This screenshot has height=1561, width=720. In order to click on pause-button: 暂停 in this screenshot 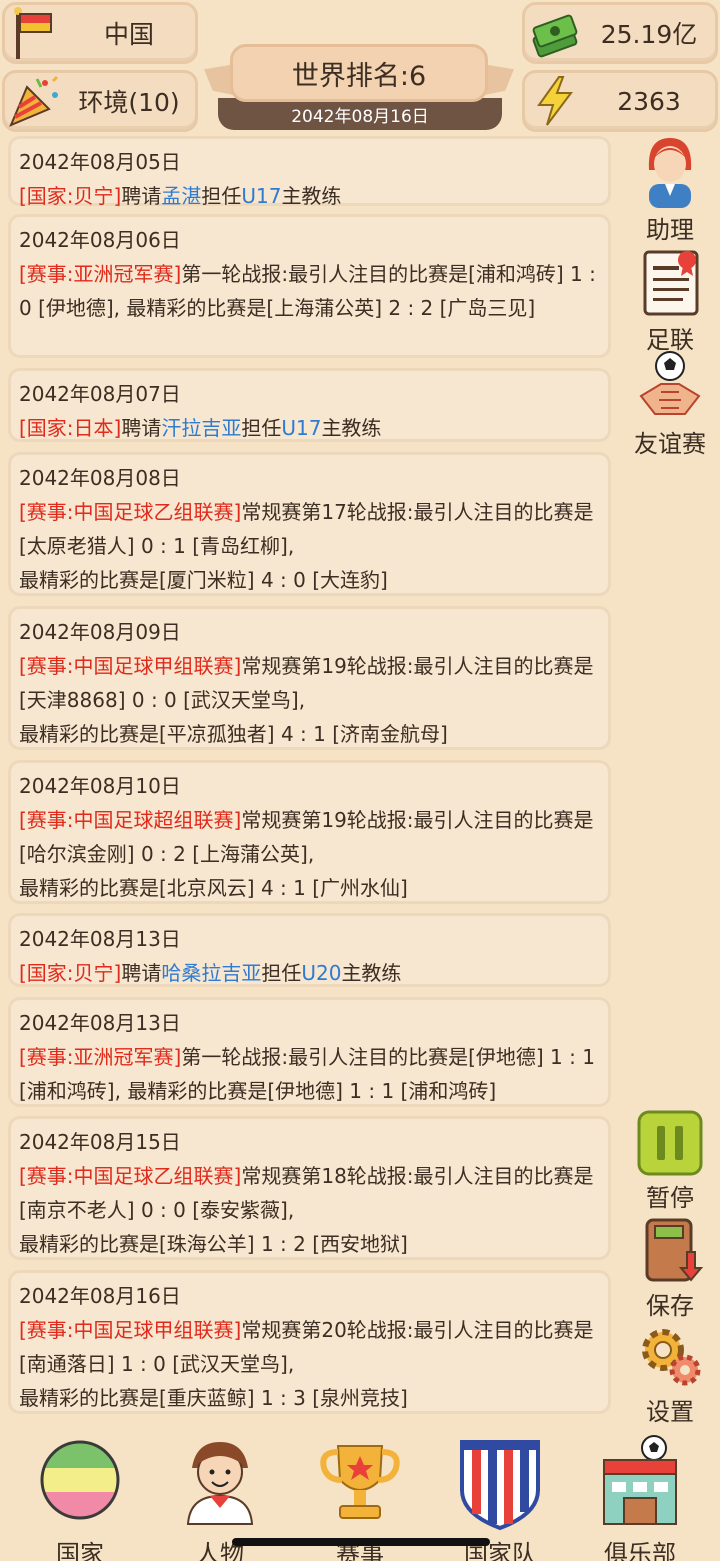, I will do `click(670, 1161)`.